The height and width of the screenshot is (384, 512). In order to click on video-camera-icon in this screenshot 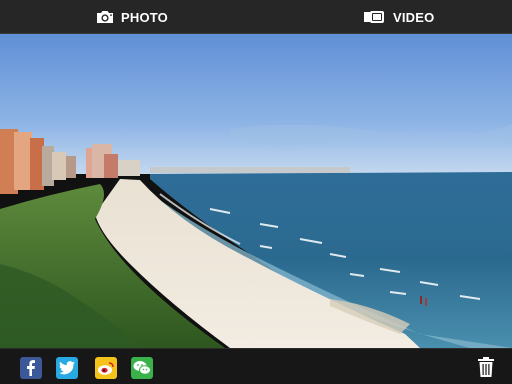, I will do `click(375, 17)`.